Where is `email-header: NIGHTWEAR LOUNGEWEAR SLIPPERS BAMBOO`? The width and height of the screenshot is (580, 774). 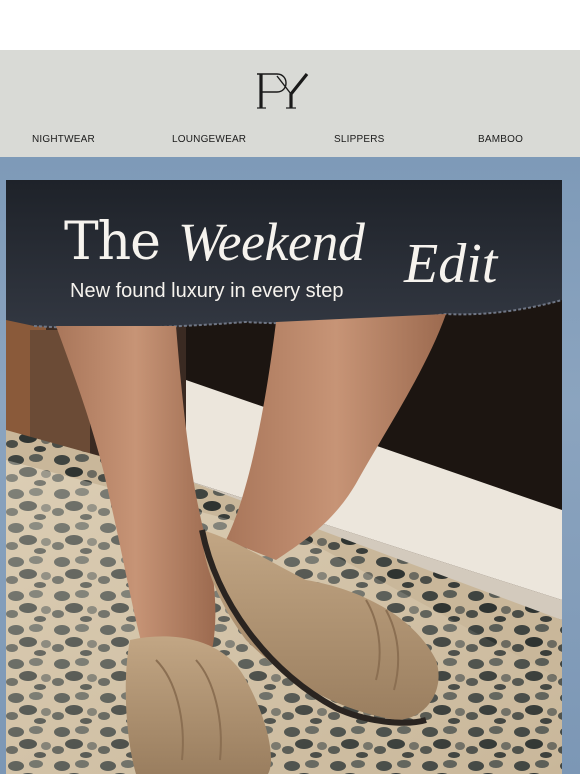
email-header: NIGHTWEAR LOUNGEWEAR SLIPPERS BAMBOO is located at coordinates (290, 103).